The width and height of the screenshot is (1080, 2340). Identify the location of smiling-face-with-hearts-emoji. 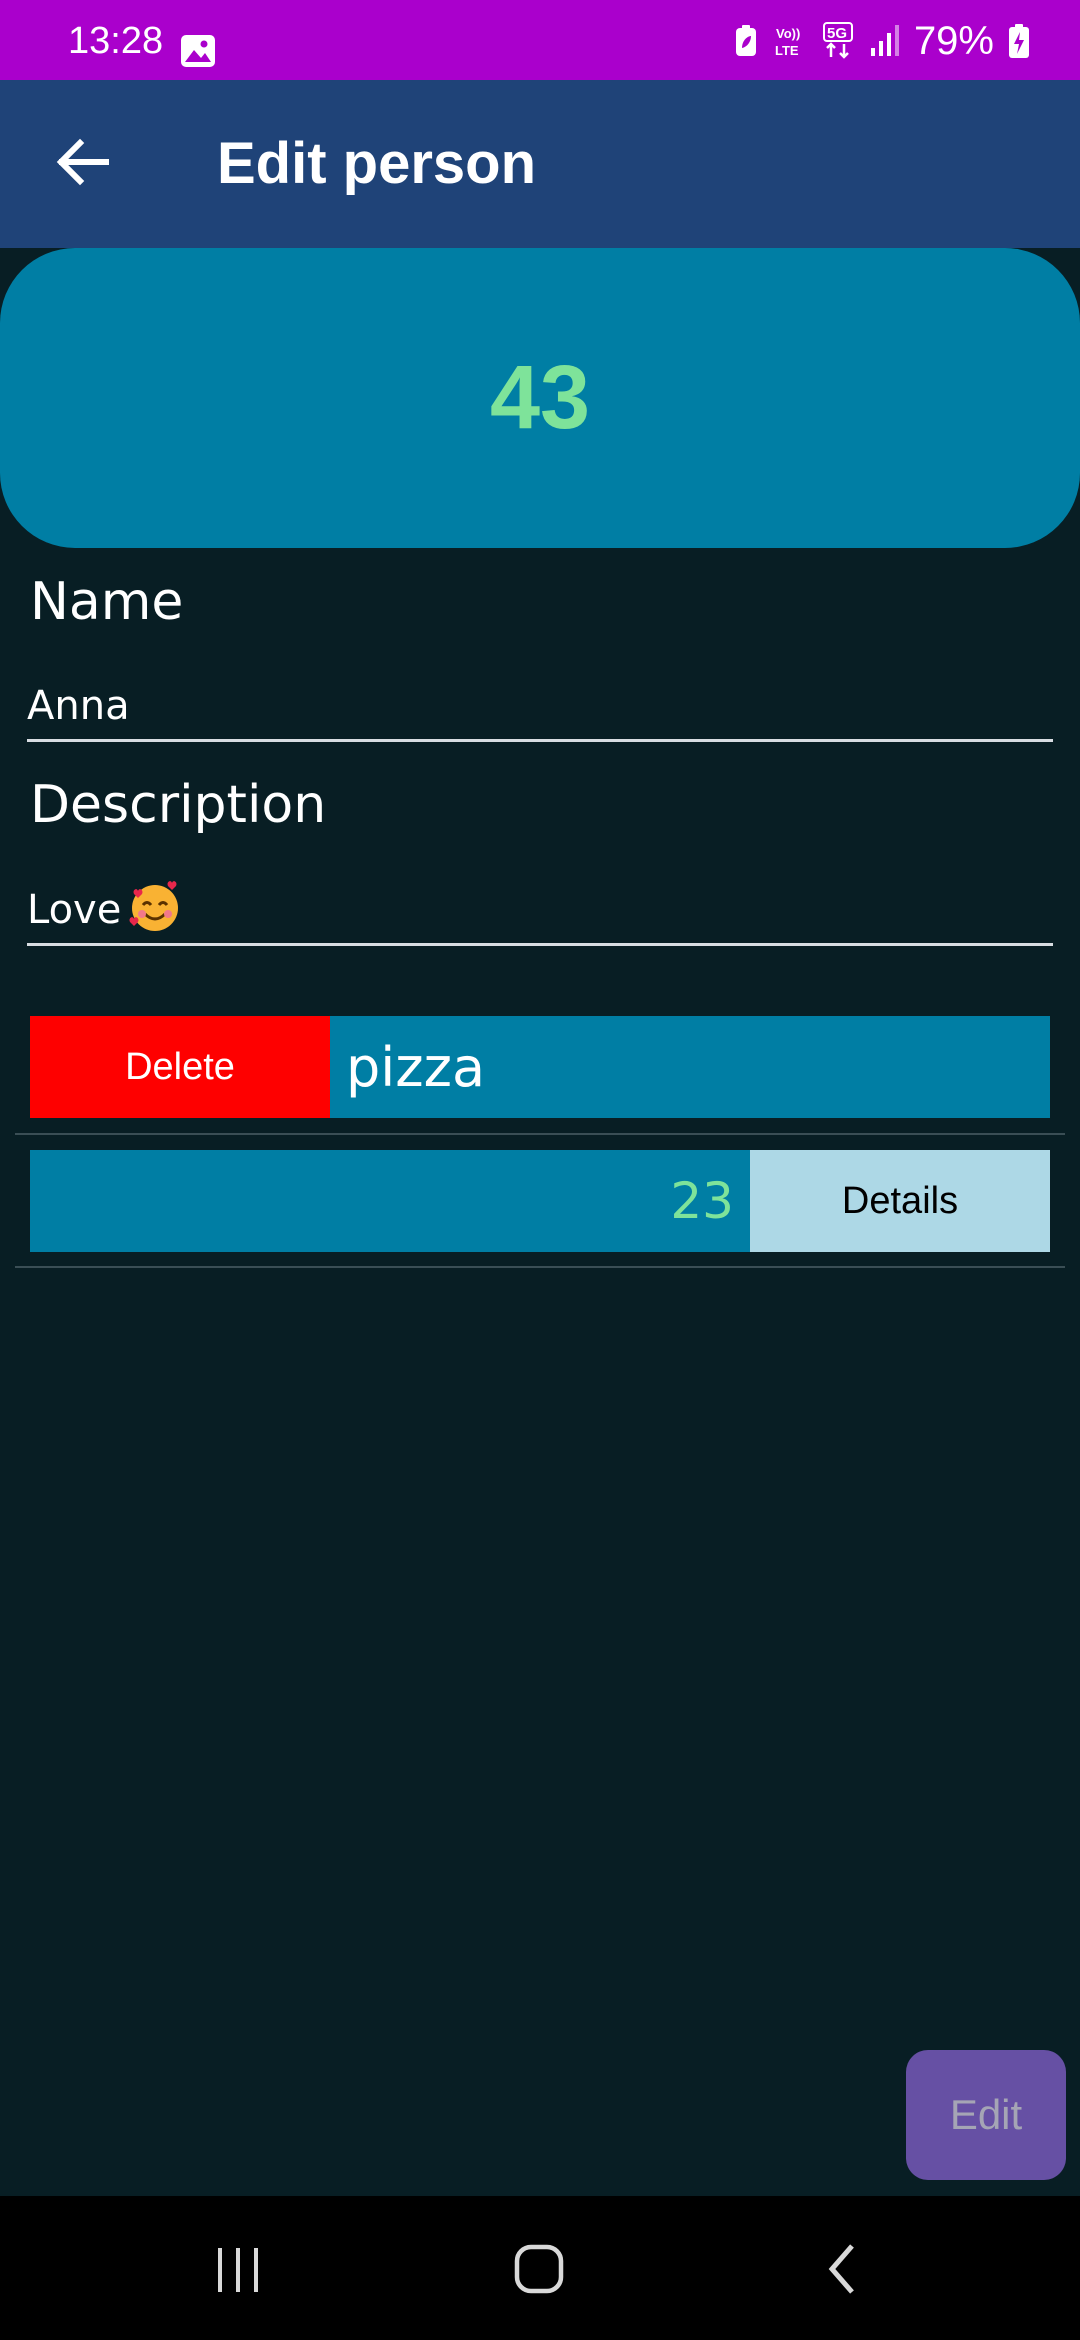
(153, 906).